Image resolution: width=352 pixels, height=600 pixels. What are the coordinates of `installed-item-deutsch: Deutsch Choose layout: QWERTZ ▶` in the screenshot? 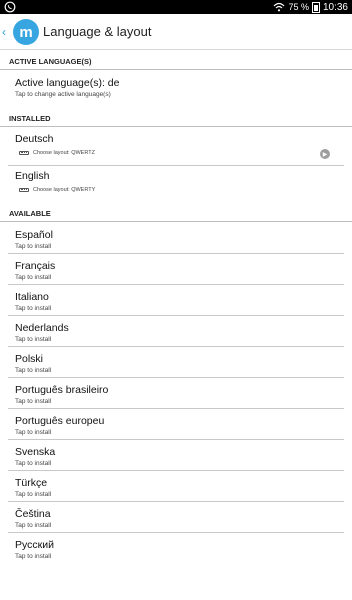 It's located at (176, 146).